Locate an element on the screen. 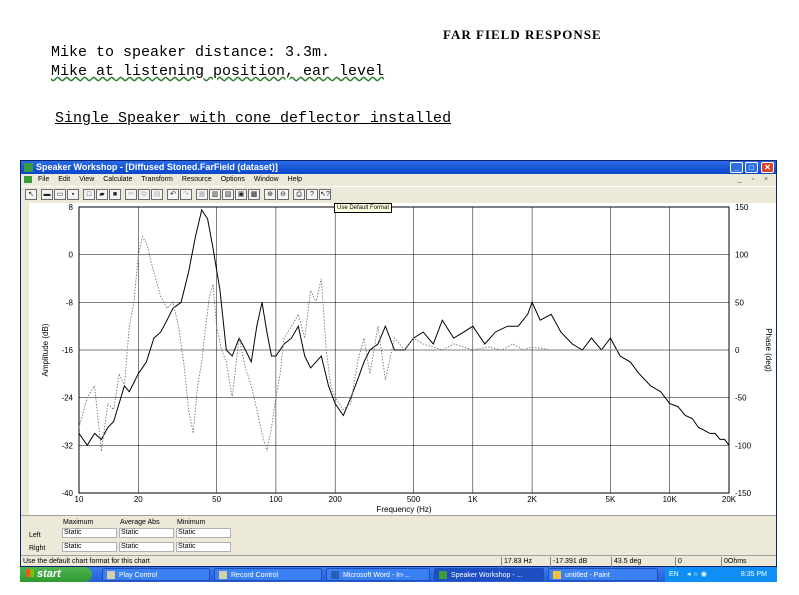 This screenshot has height=595, width=799. x-tick-label: 2K is located at coordinates (532, 499).